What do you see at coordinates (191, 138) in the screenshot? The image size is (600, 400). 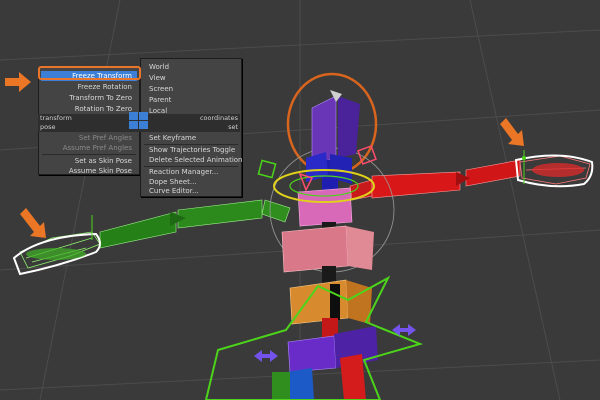 I see `menu-item-set-keyframe: Set Keyframe` at bounding box center [191, 138].